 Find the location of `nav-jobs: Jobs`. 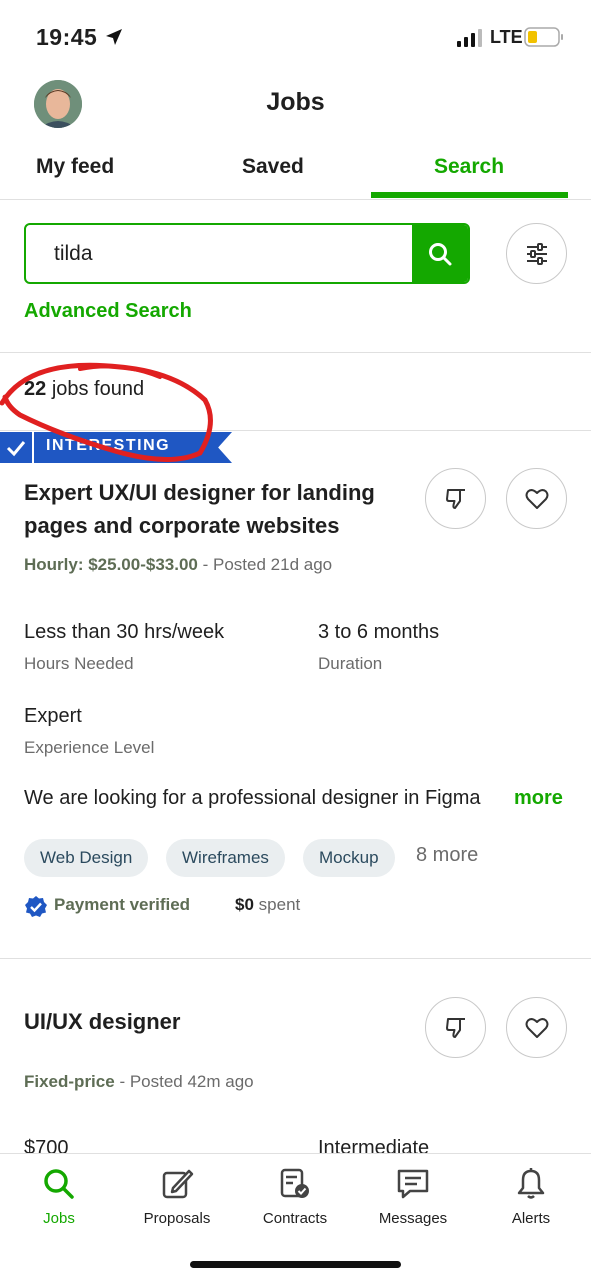

nav-jobs: Jobs is located at coordinates (59, 1196).